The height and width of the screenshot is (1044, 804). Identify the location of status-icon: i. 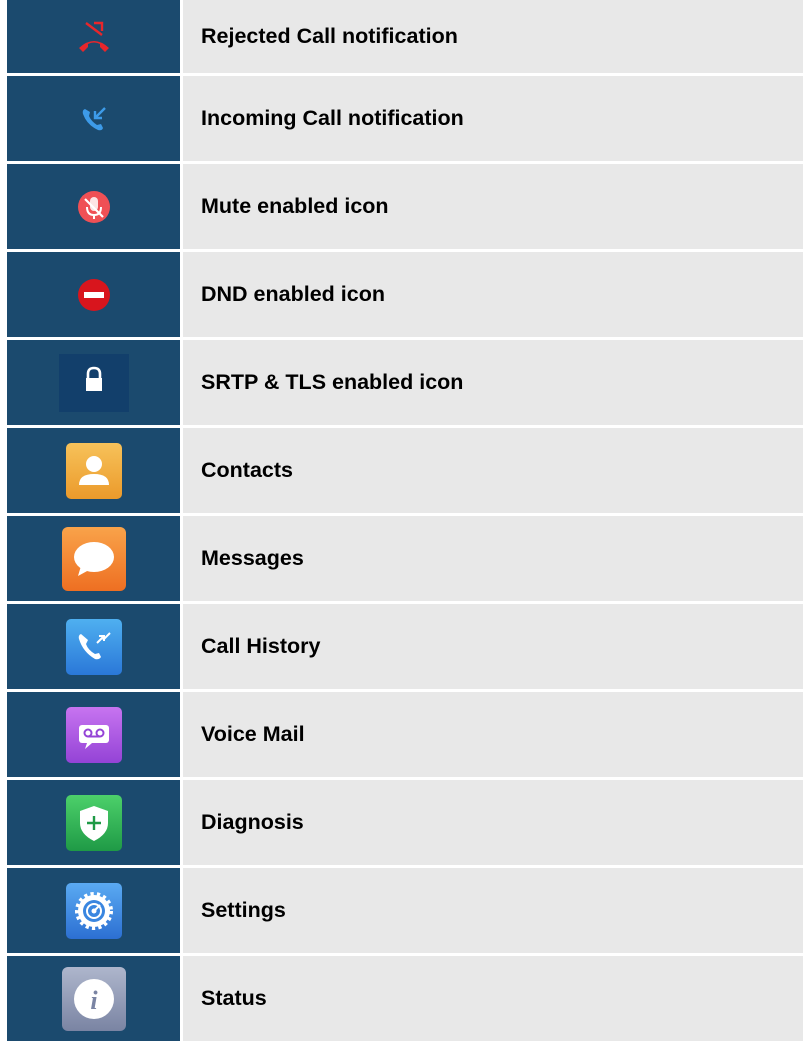
(94, 999).